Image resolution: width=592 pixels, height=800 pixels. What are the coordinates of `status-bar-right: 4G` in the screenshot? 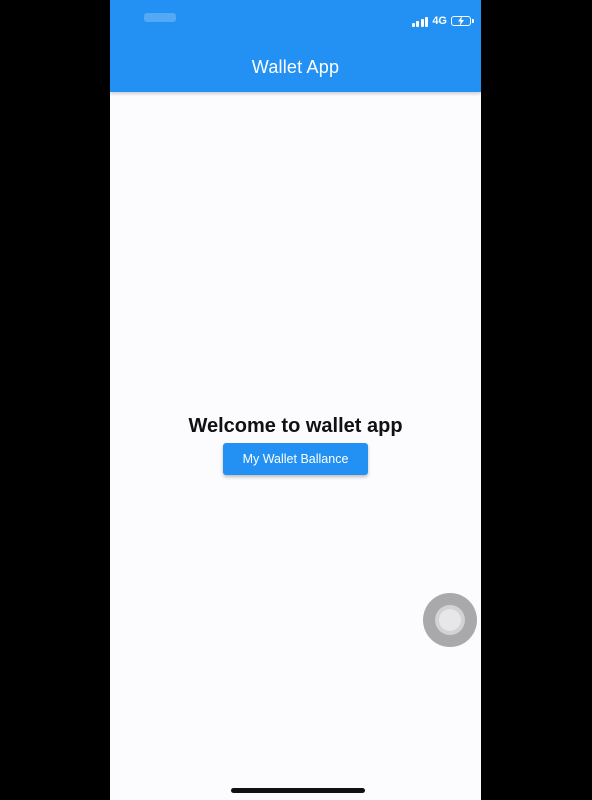 It's located at (442, 21).